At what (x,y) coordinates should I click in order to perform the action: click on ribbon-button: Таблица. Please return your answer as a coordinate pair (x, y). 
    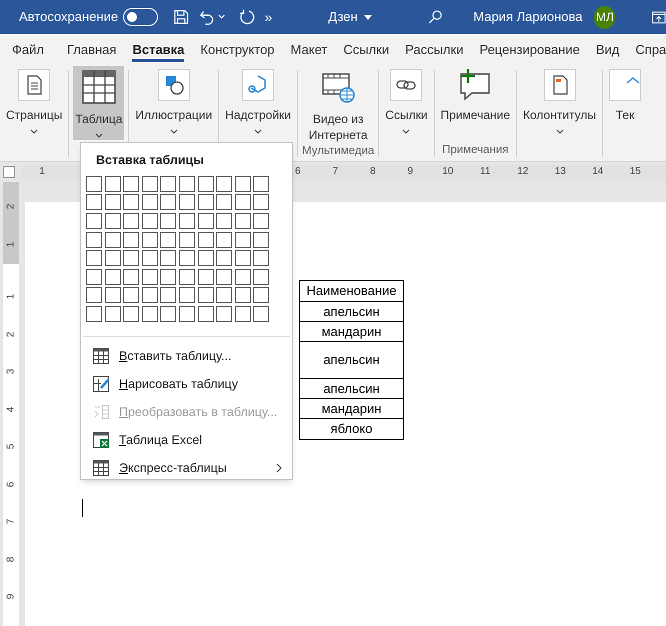
    Looking at the image, I should click on (98, 103).